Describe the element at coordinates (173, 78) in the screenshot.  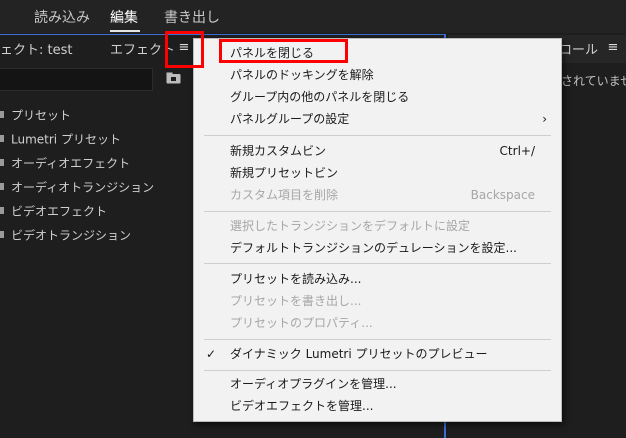
I see `new-bin-icon` at that location.